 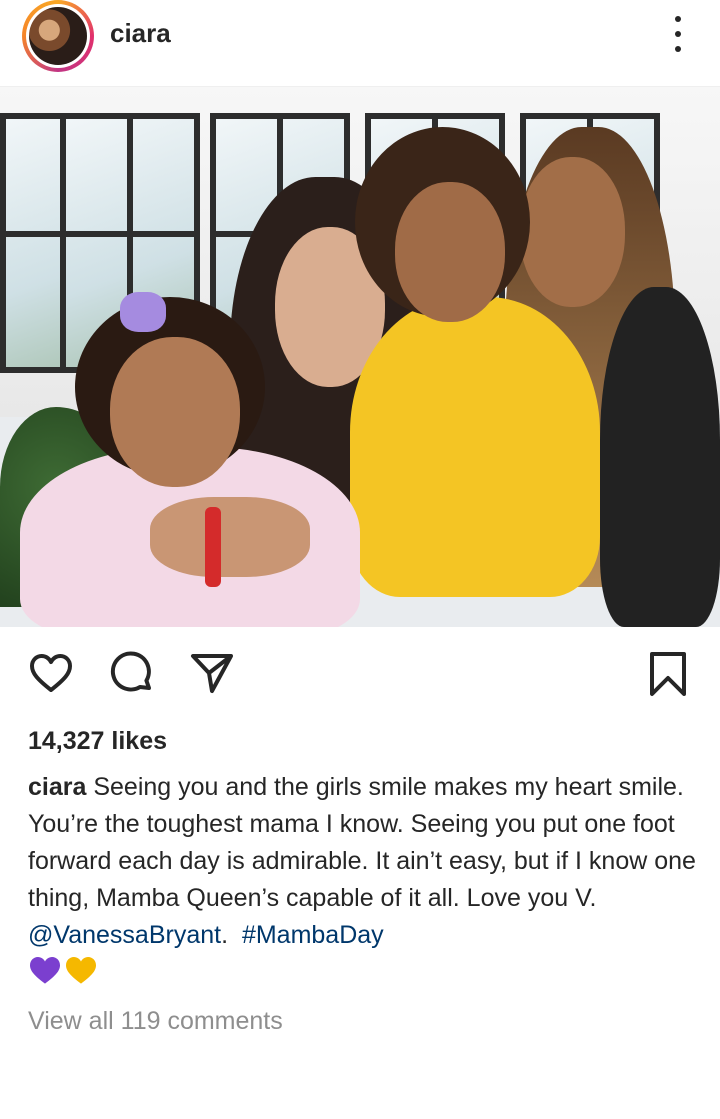 I want to click on like-count: 14,327 likes, so click(x=97, y=741).